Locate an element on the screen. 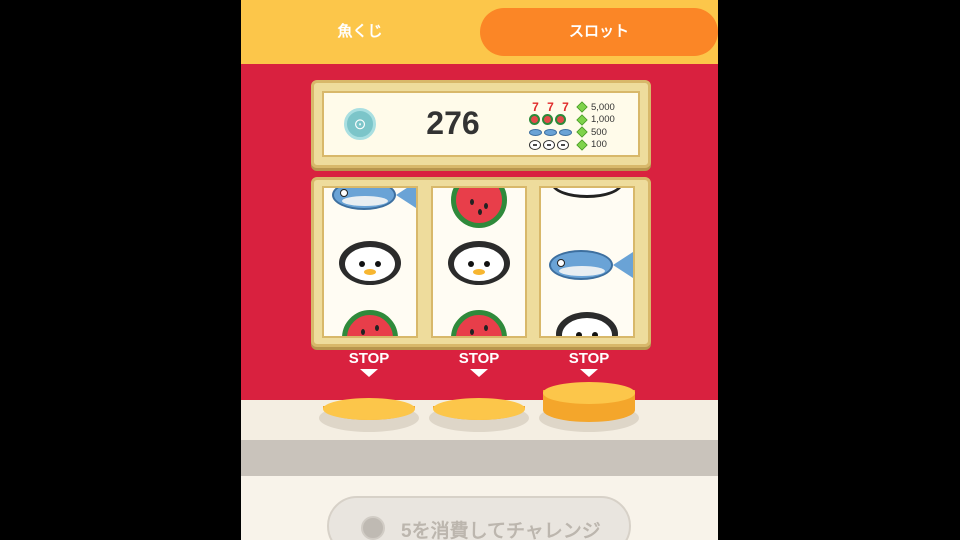 This screenshot has height=540, width=960. paytable: 777 5,000 1,000 500 100 is located at coordinates (584, 126).